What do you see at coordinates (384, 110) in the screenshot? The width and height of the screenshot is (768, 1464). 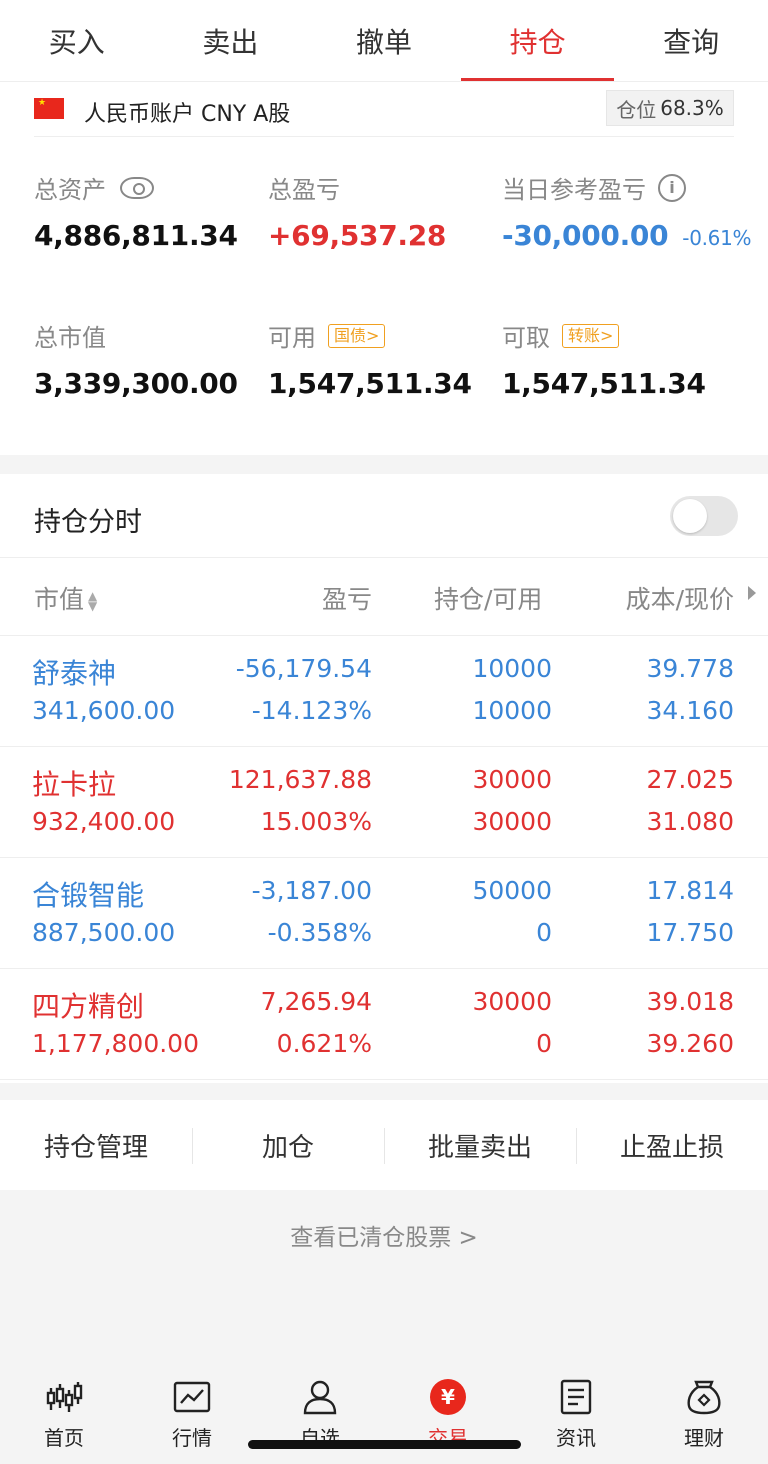 I see `account-row: ★ 人民币账户 CNY A股 仓位 68.3%` at bounding box center [384, 110].